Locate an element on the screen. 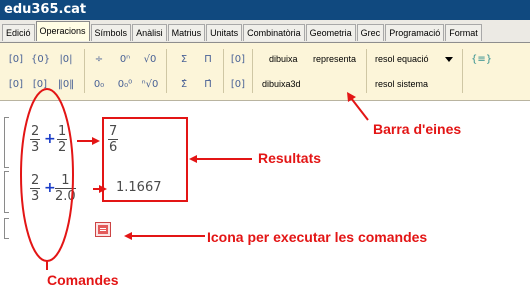 The width and height of the screenshot is (530, 295). toolbar-annotation: Barra d'eines is located at coordinates (417, 129).